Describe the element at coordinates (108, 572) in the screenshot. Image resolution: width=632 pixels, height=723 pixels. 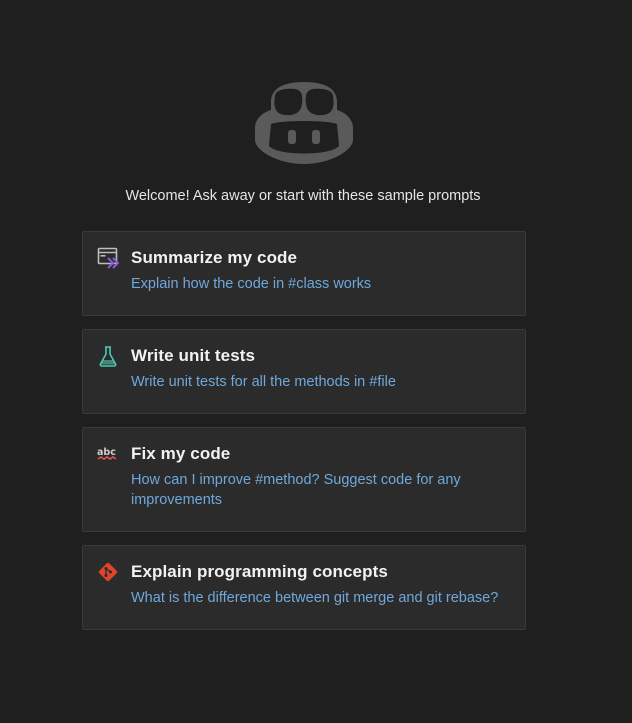
I see `git-icon` at that location.